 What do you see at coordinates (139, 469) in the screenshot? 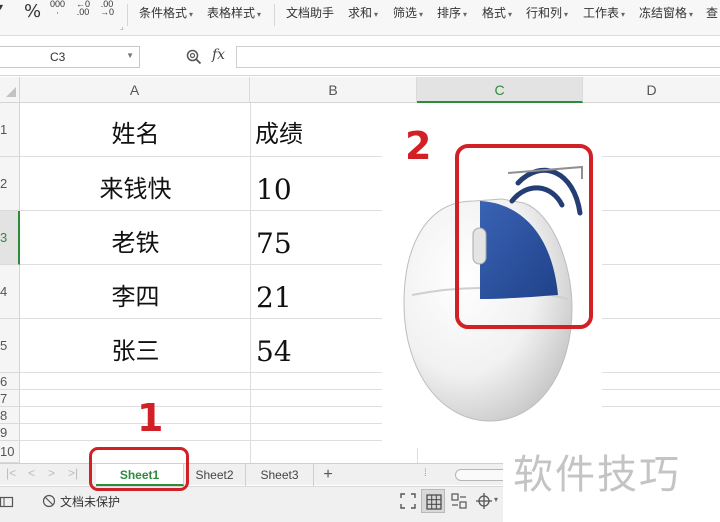
I see `highlight-box-tab` at bounding box center [139, 469].